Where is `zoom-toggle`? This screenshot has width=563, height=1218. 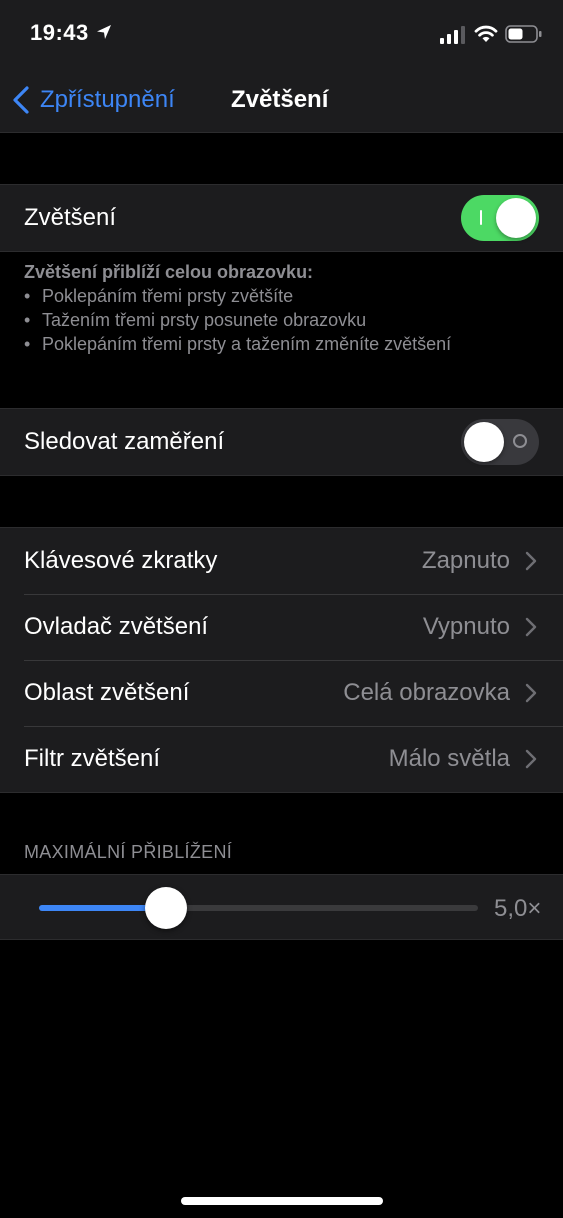 zoom-toggle is located at coordinates (500, 218).